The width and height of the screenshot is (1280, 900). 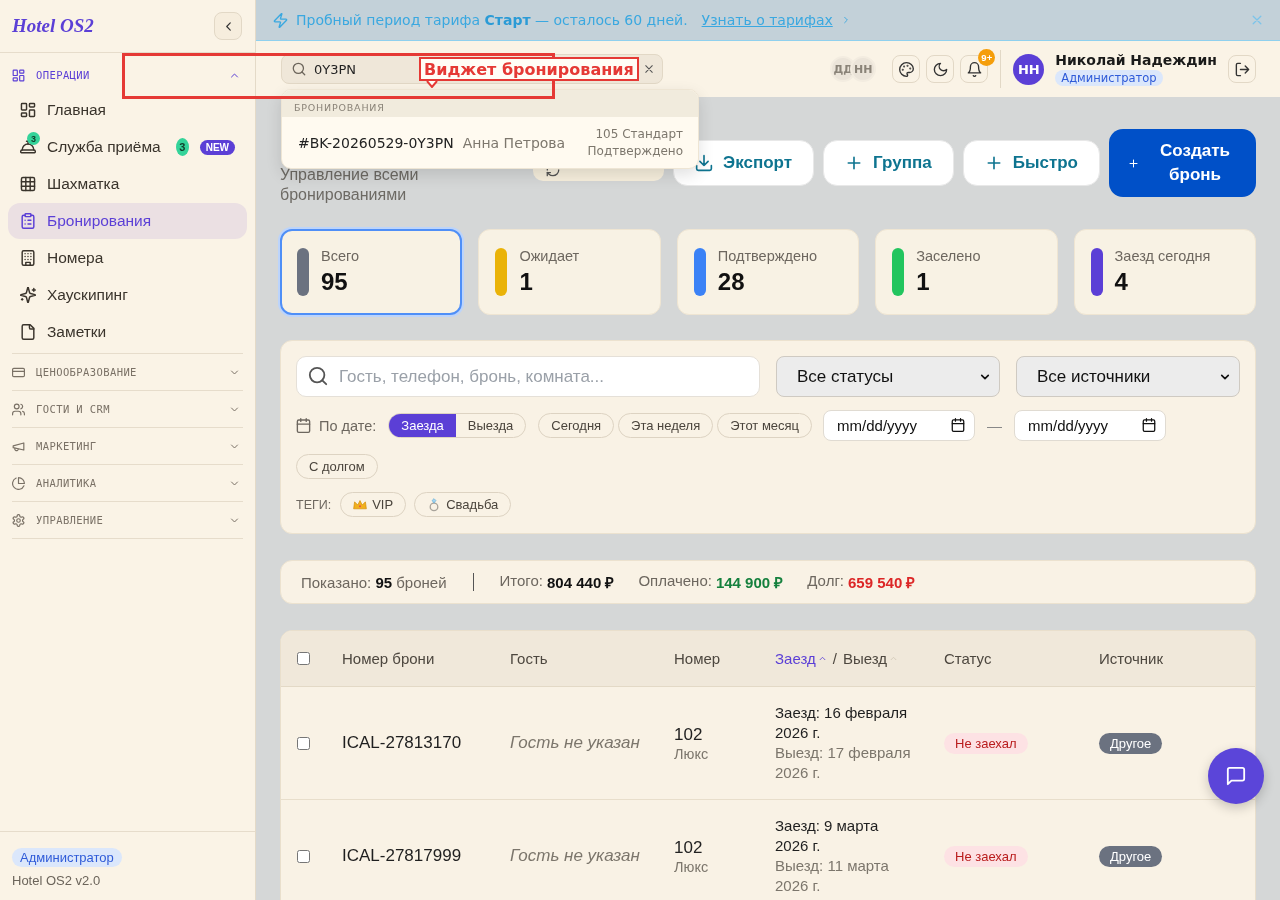 I want to click on stat-label: Всего, so click(x=340, y=256).